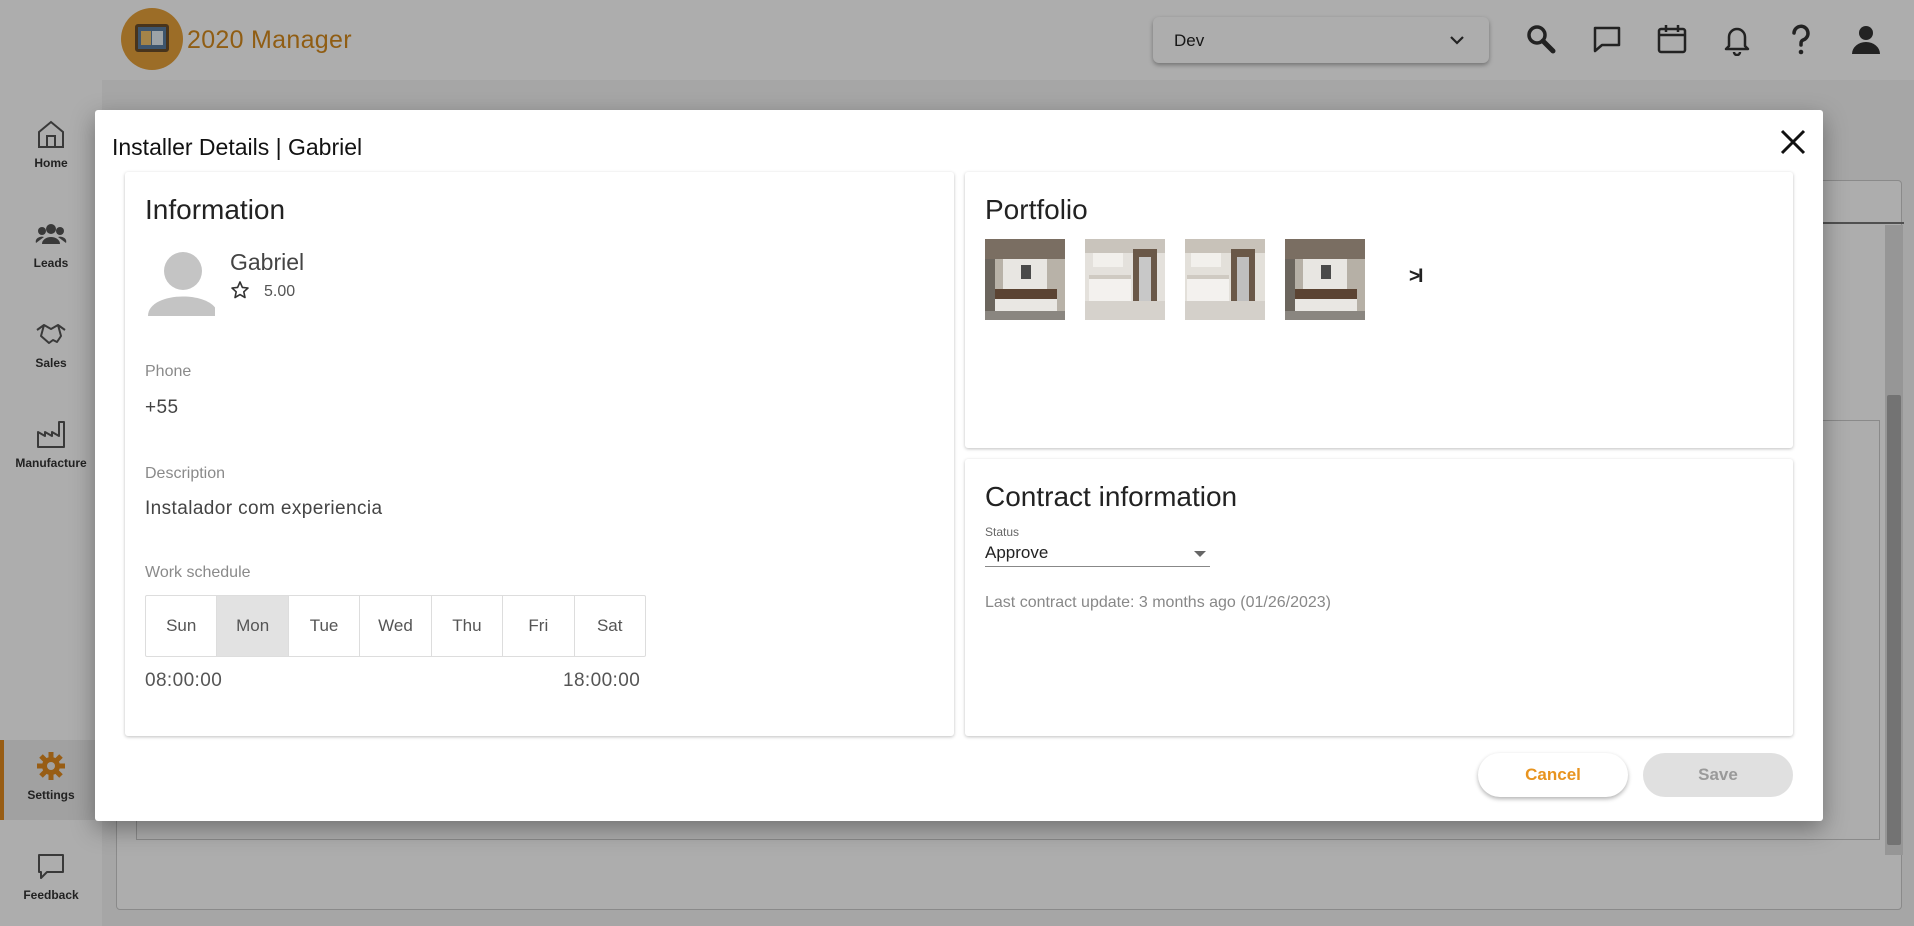 The height and width of the screenshot is (926, 1914). I want to click on avatar-placeholder-icon, so click(181, 284).